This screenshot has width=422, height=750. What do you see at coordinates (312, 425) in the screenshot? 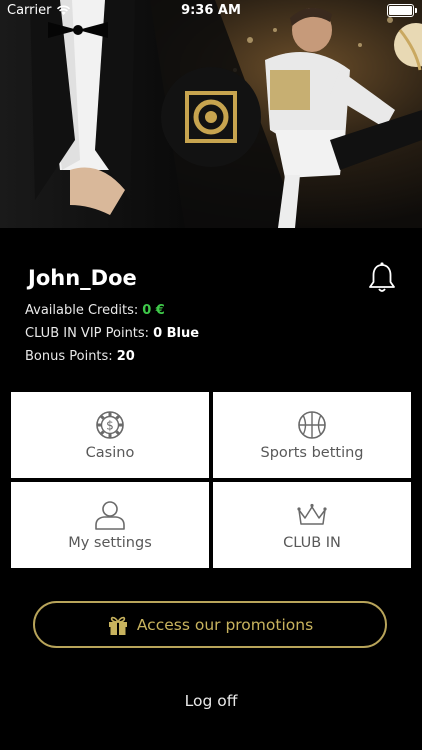
I see `basketball-icon` at bounding box center [312, 425].